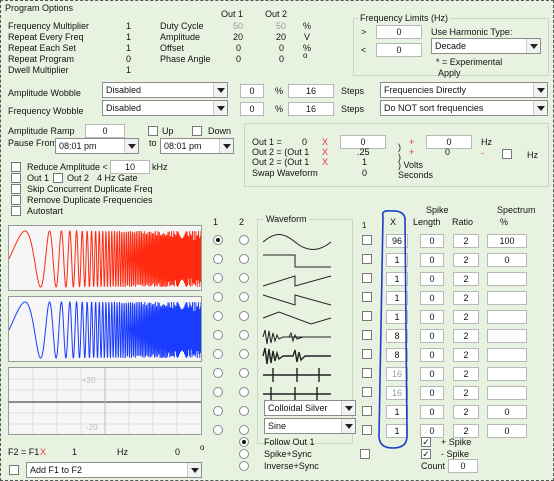 The width and height of the screenshot is (554, 481). I want to click on limit-less-input: 0, so click(399, 50).